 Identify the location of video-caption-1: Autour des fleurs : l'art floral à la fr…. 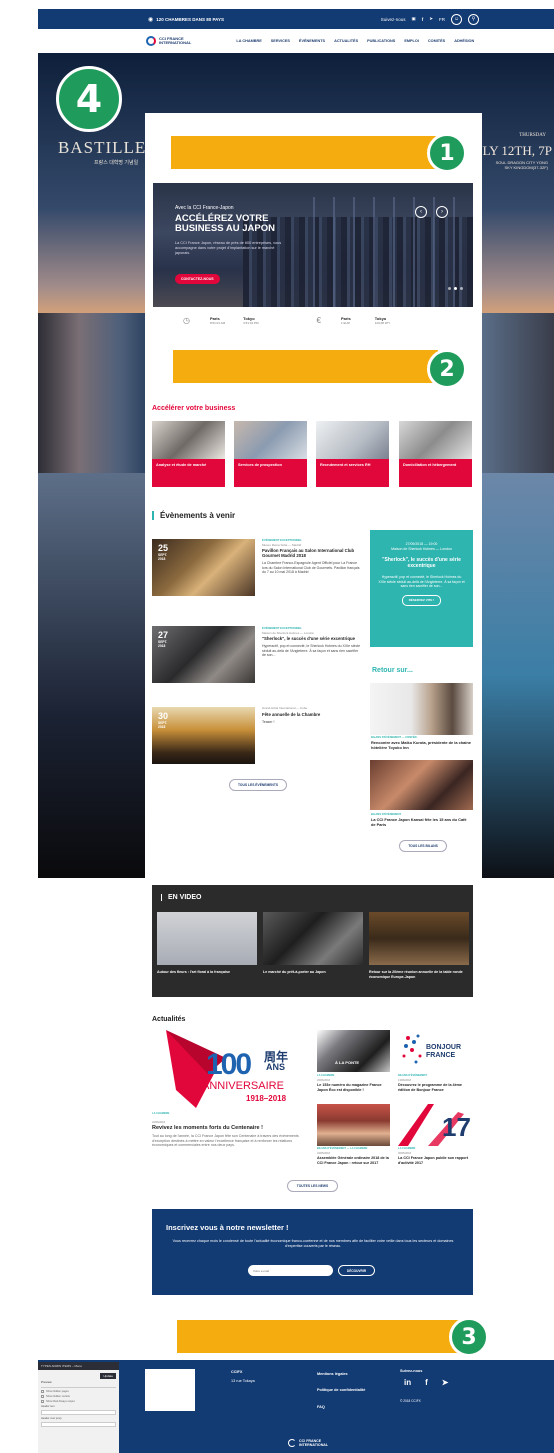
(207, 972).